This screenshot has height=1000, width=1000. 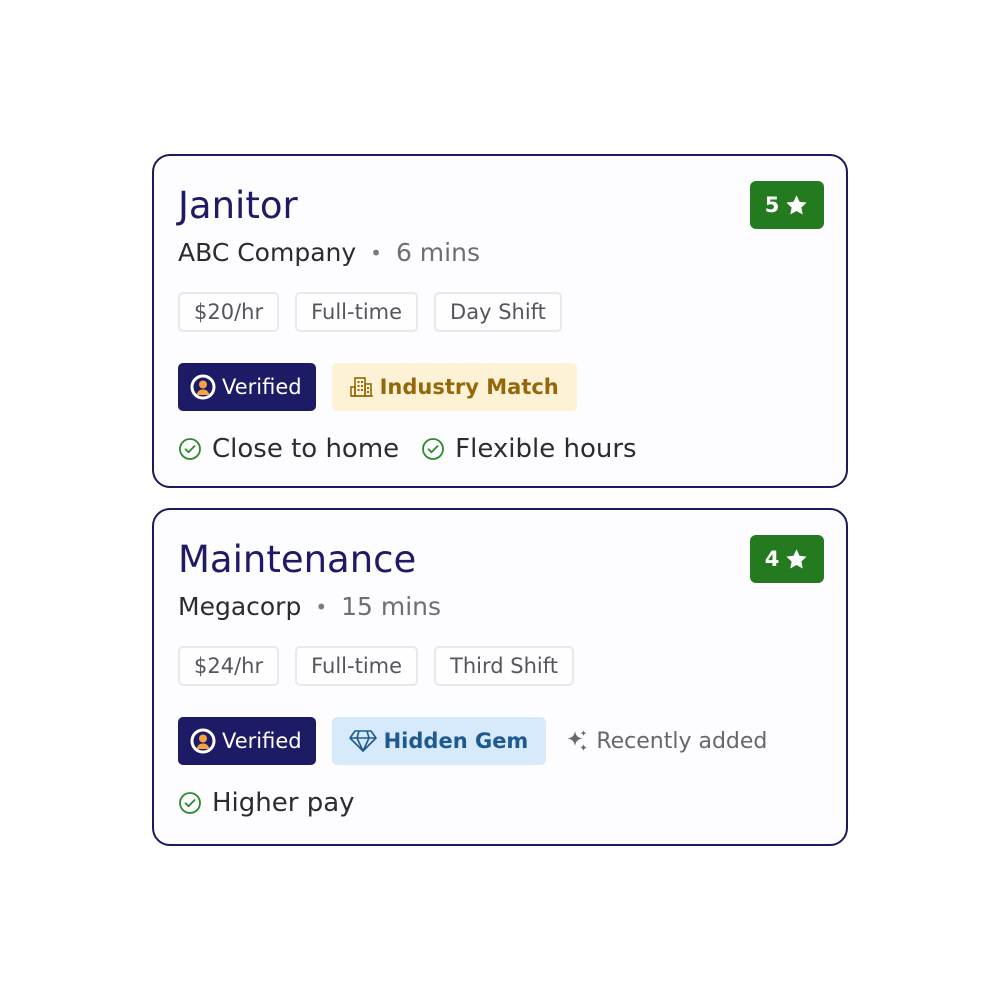 I want to click on job-tags: $24/hr Full-time Third Shift, so click(x=376, y=666).